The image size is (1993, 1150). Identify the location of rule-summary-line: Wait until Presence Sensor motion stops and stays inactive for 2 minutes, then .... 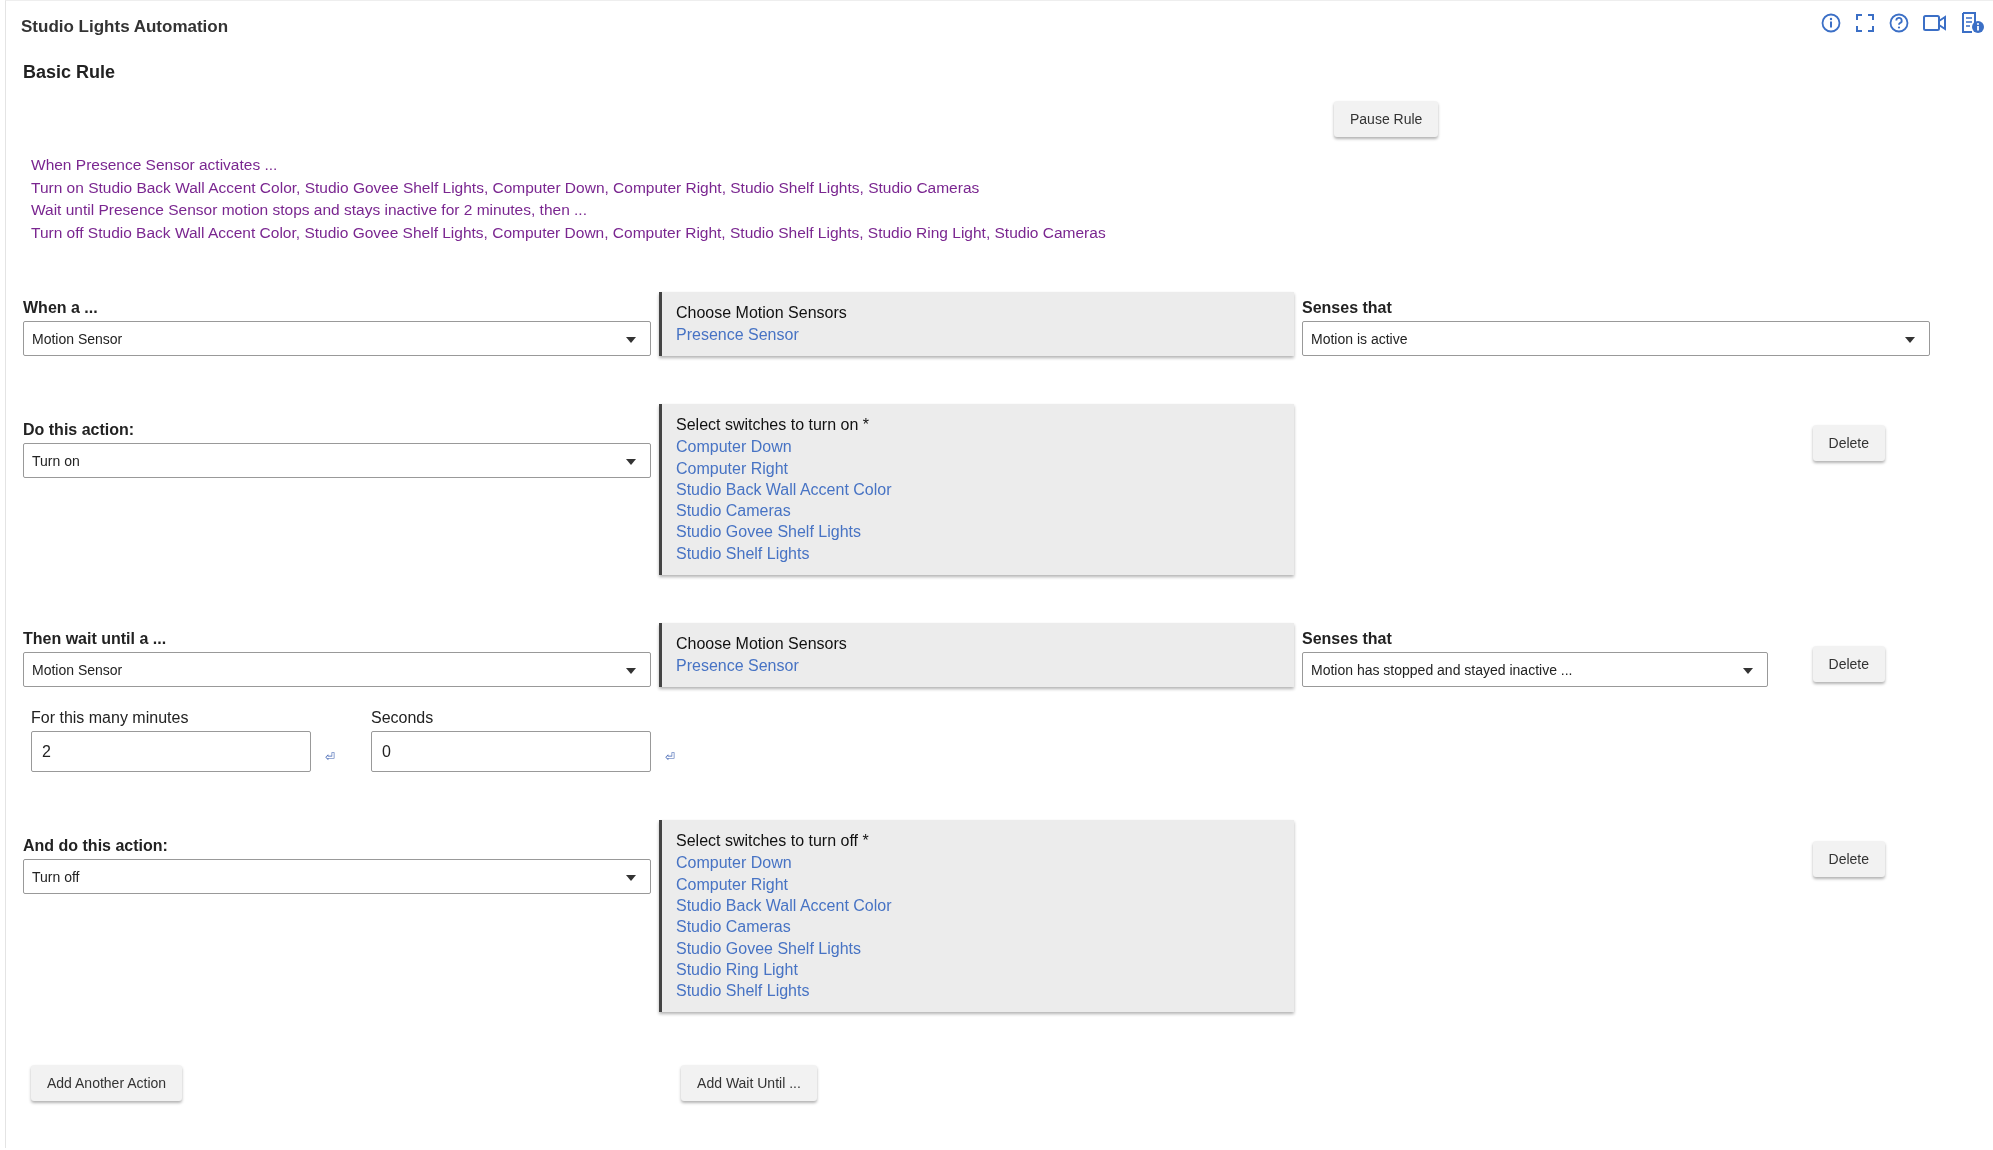
(309, 210).